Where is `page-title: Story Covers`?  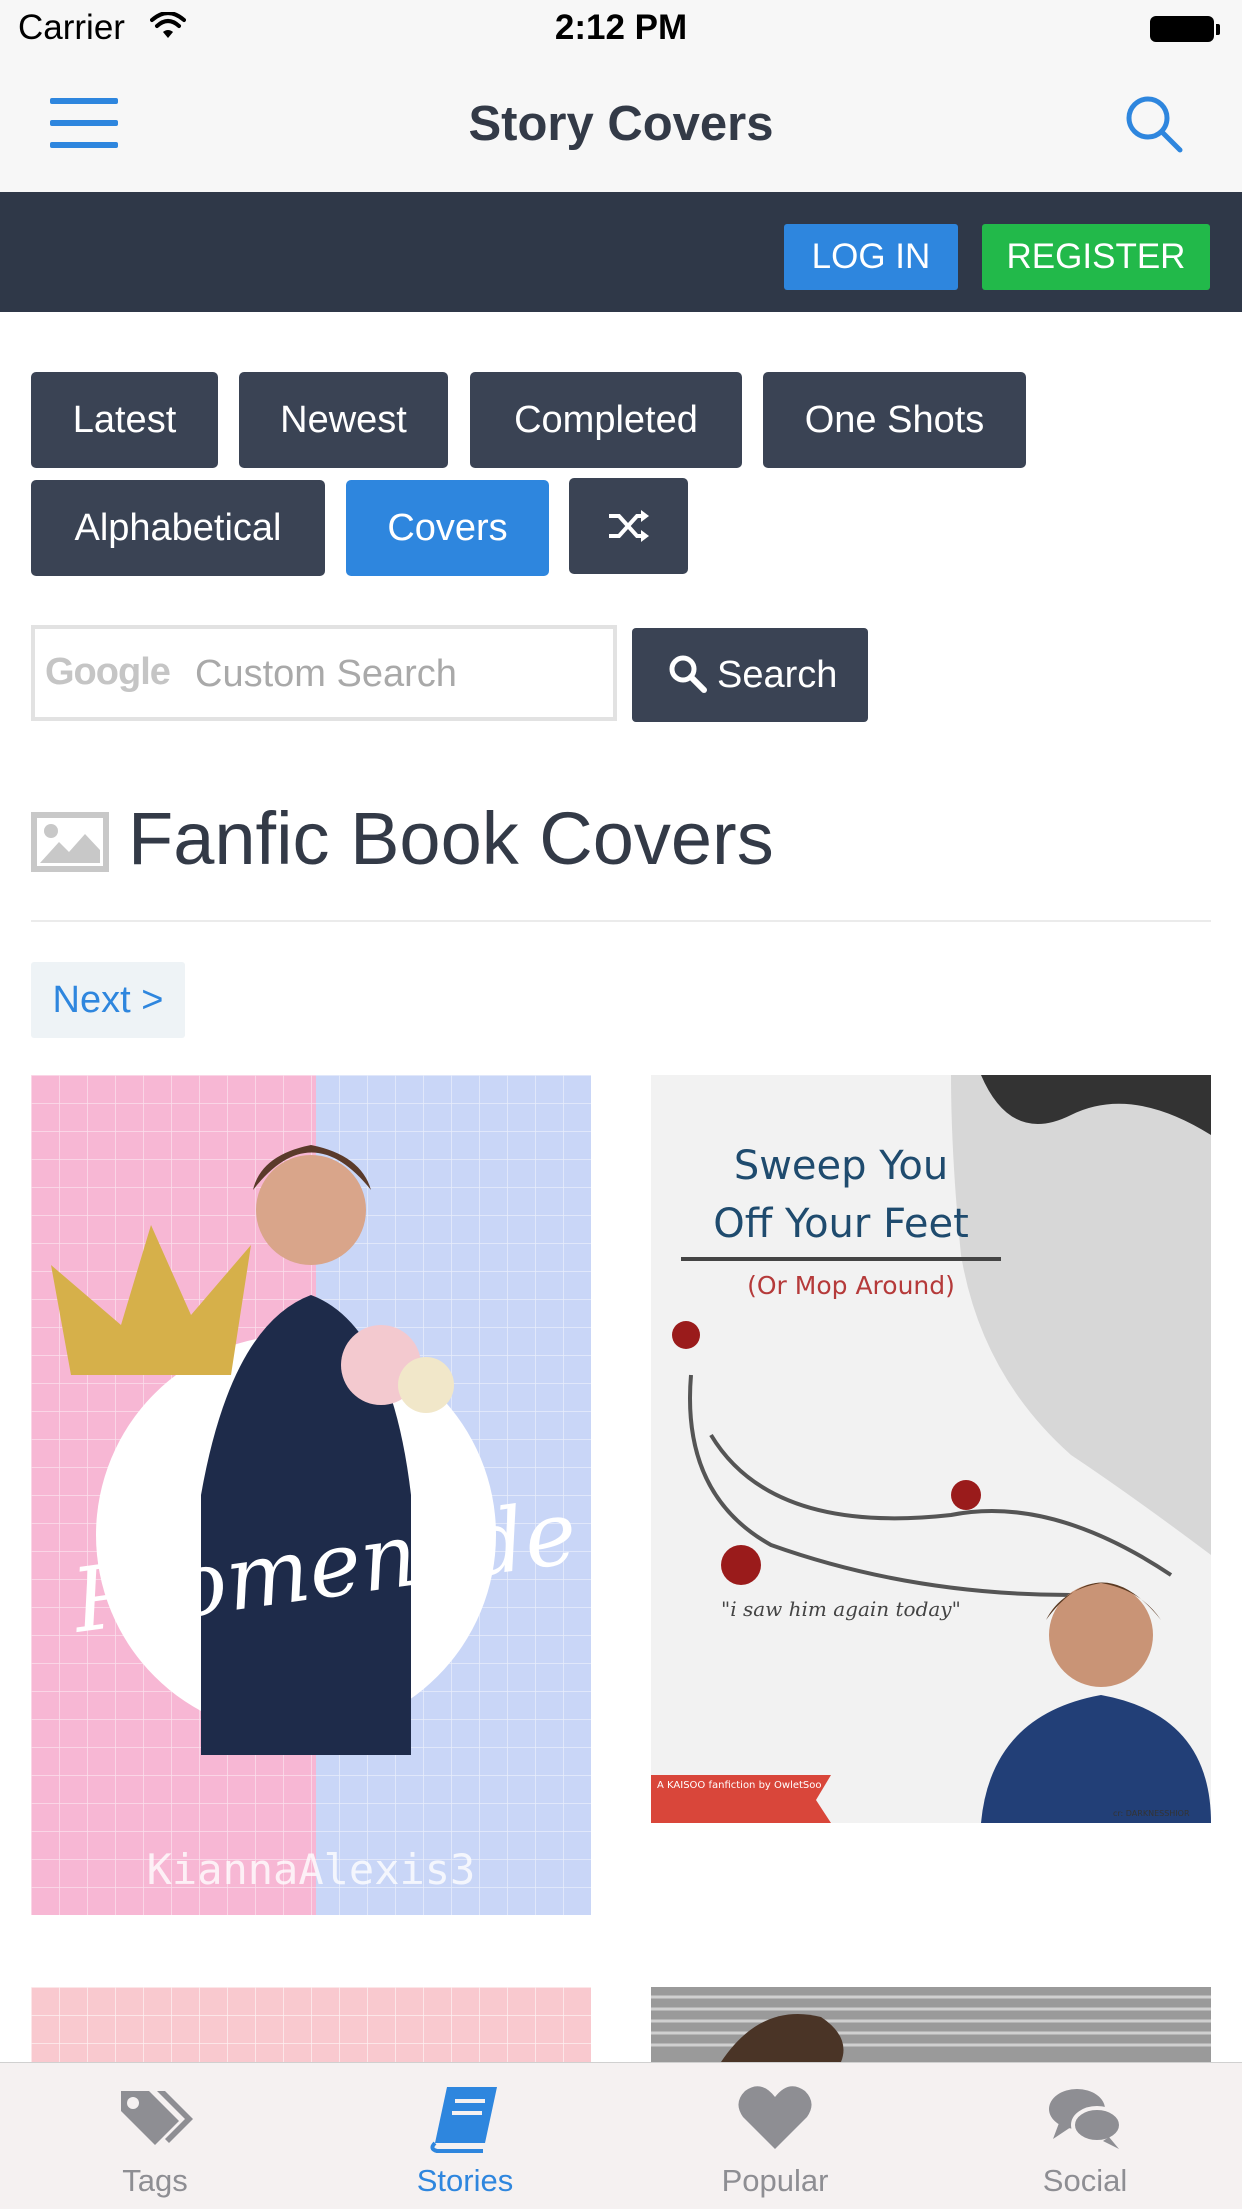
page-title: Story Covers is located at coordinates (621, 124).